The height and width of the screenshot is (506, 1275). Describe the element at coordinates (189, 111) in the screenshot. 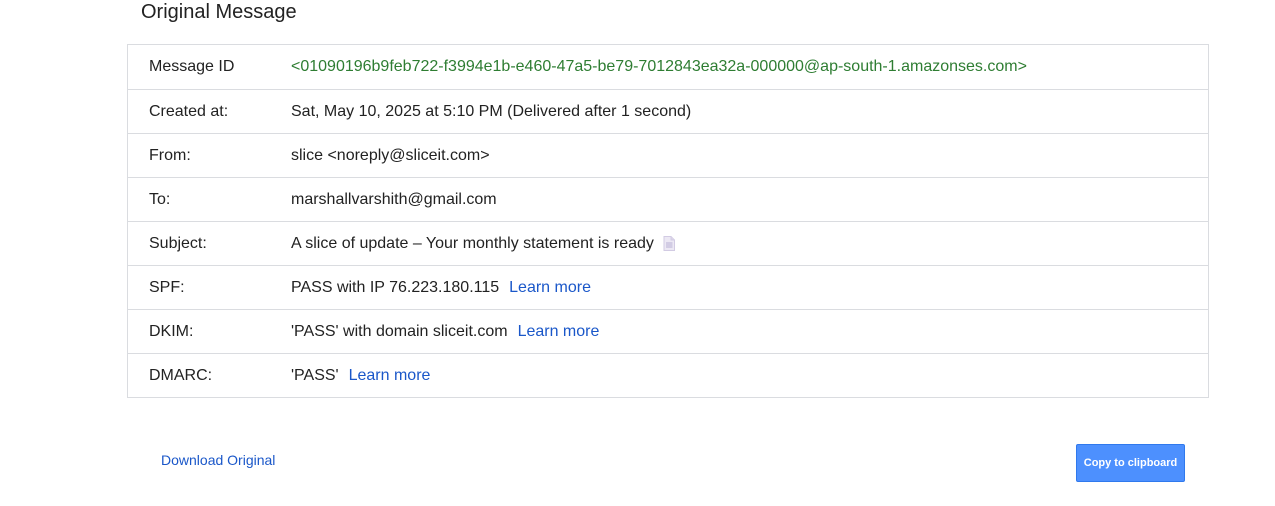

I see `detail-label: Created at:` at that location.